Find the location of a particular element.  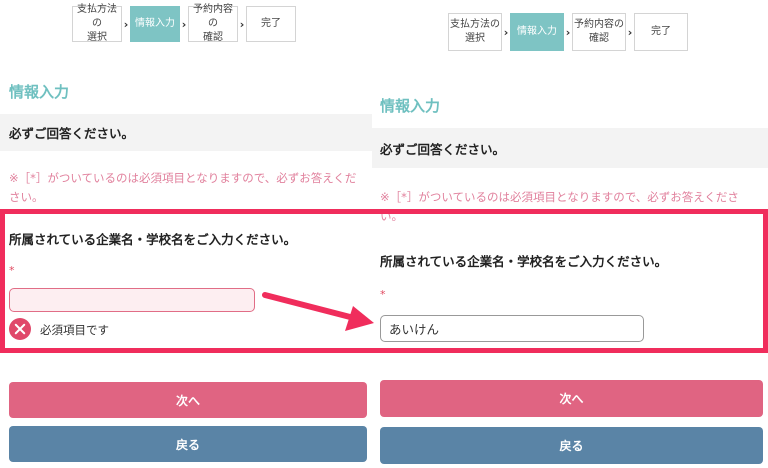

company-school-input: あいけん is located at coordinates (512, 328).